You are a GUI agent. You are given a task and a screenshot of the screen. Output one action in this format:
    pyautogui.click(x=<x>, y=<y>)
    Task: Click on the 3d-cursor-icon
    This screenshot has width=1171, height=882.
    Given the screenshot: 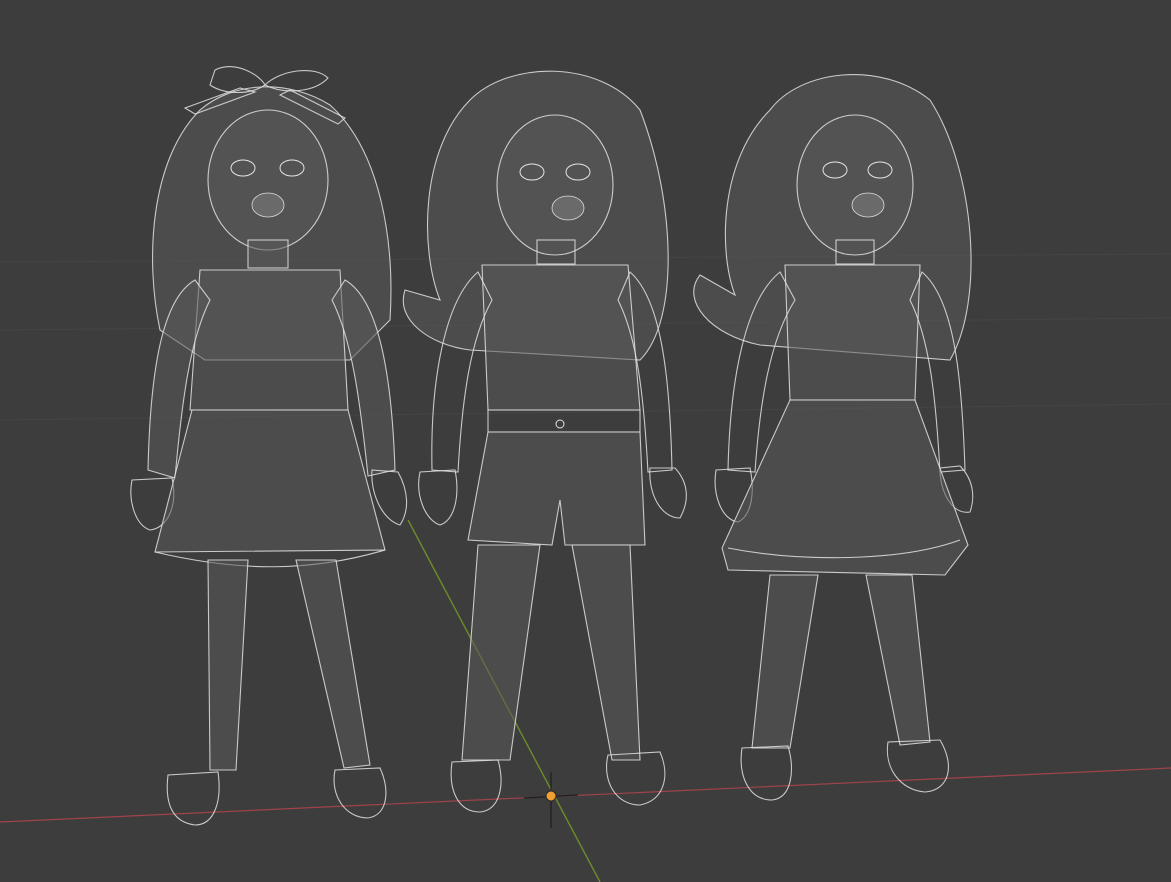 What is the action you would take?
    pyautogui.click(x=551, y=800)
    